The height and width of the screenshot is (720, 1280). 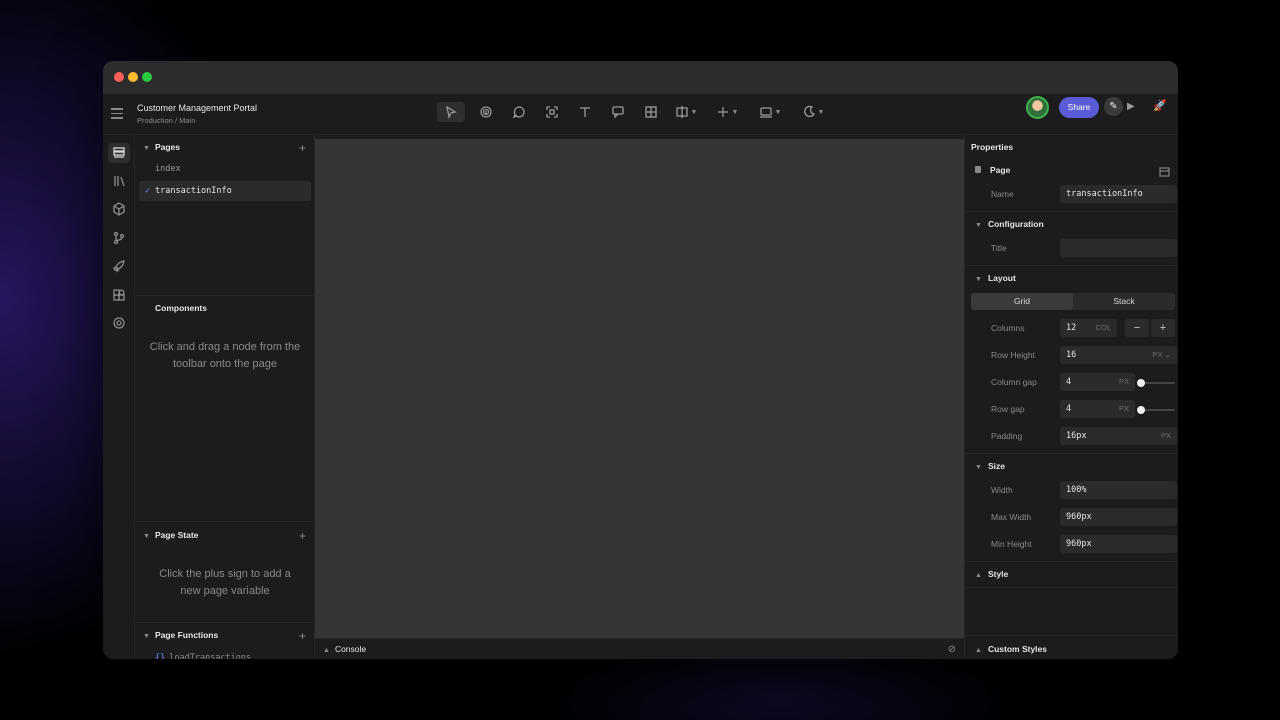 What do you see at coordinates (117, 113) in the screenshot?
I see `menu-icon` at bounding box center [117, 113].